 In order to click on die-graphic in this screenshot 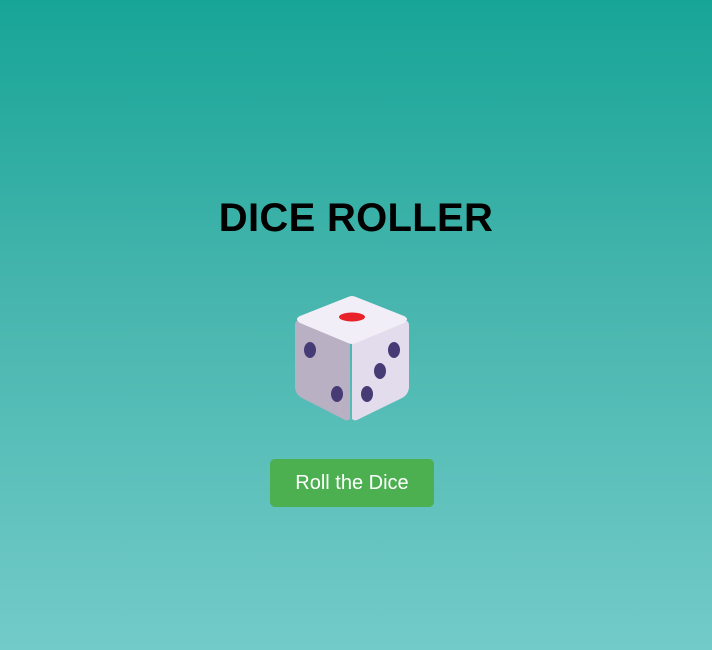, I will do `click(352, 358)`.